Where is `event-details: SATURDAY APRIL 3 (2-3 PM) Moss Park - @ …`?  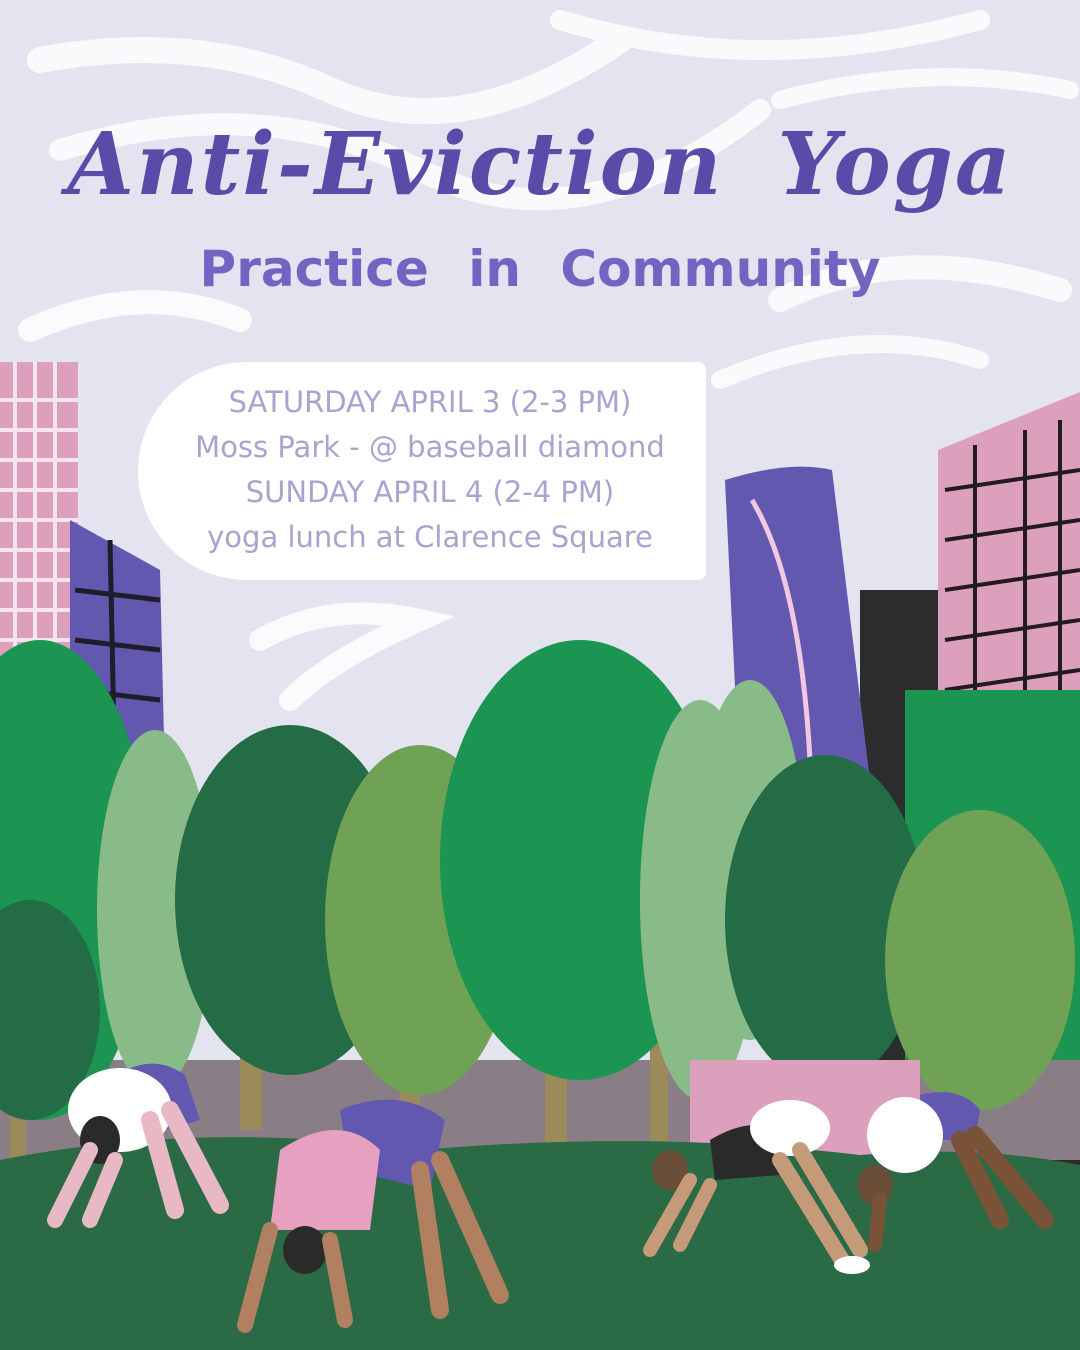 event-details: SATURDAY APRIL 3 (2-3 PM) Moss Park - @ … is located at coordinates (430, 470).